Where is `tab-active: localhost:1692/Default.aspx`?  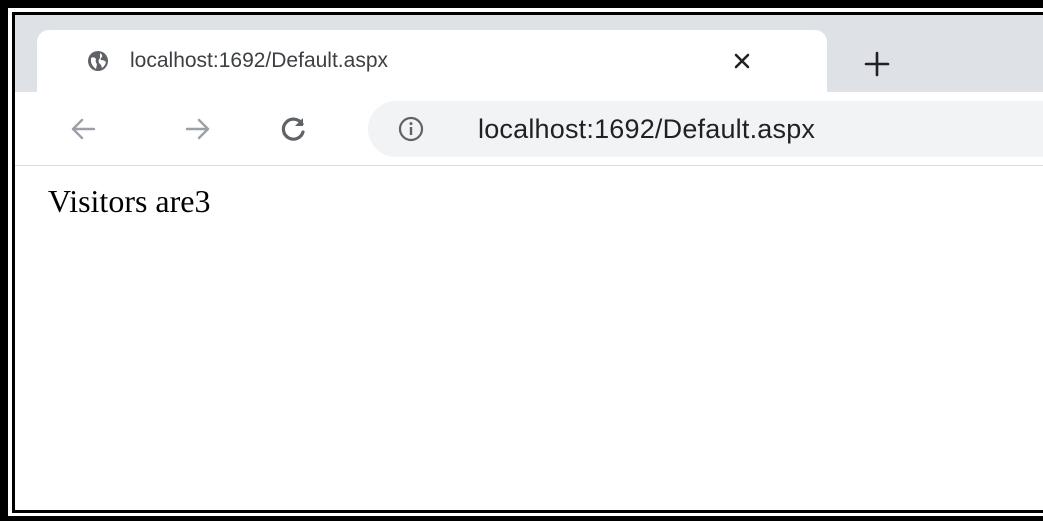
tab-active: localhost:1692/Default.aspx is located at coordinates (432, 61).